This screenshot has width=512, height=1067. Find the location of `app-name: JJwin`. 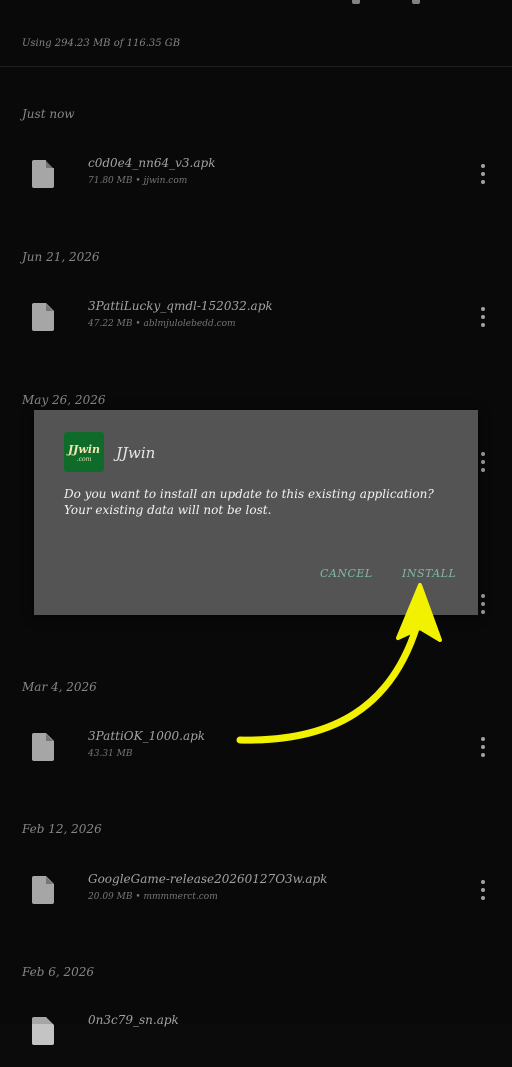

app-name: JJwin is located at coordinates (136, 453).